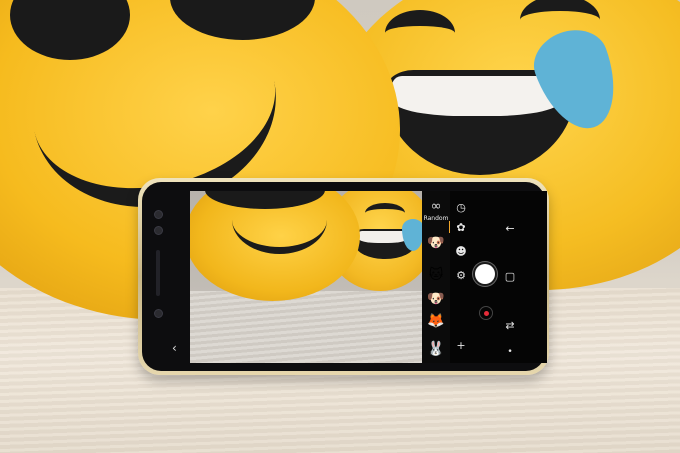 The height and width of the screenshot is (453, 680). I want to click on back-arrow-icon: ←, so click(510, 228).